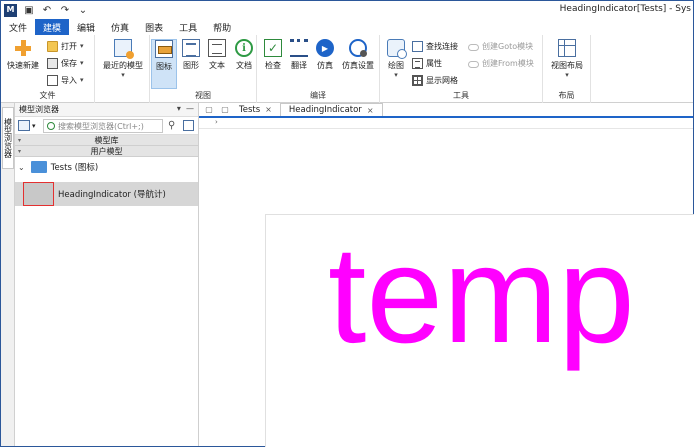  What do you see at coordinates (82, 63) in the screenshot?
I see `save-dropdown-icon: ▾` at bounding box center [82, 63].